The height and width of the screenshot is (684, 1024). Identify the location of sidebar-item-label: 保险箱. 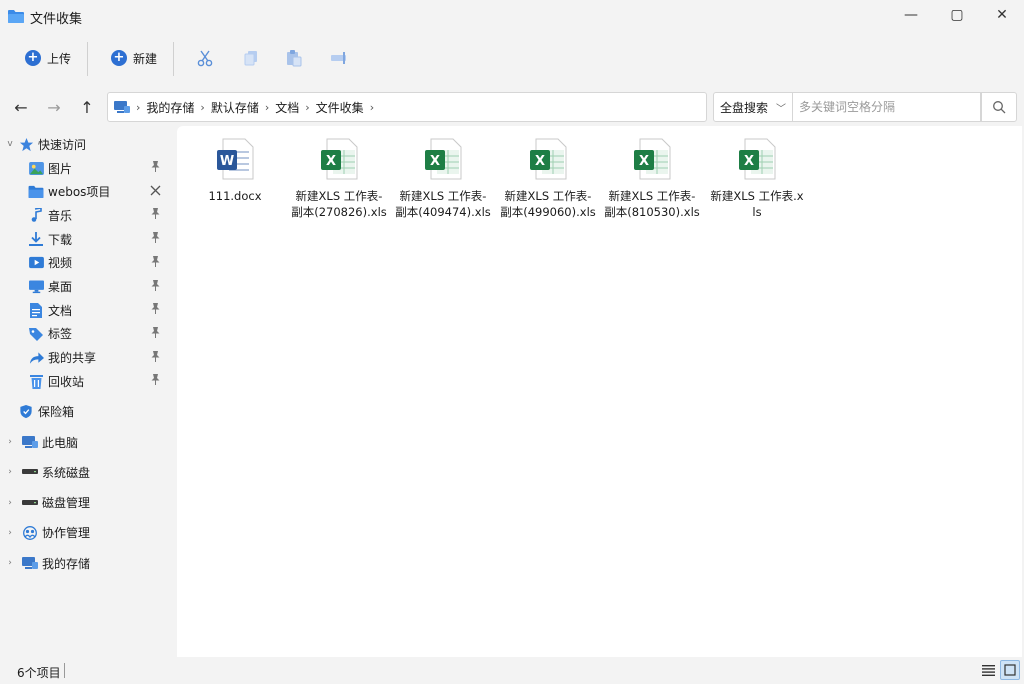
(56, 411).